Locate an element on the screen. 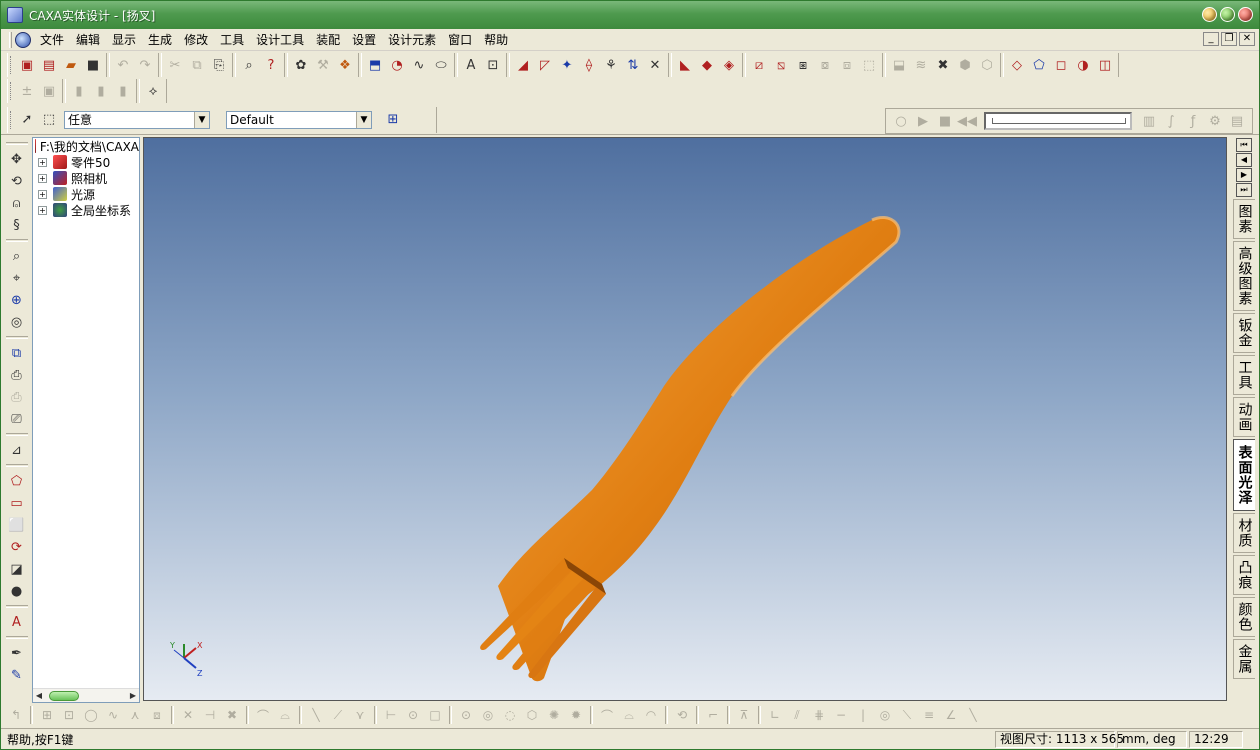 The width and height of the screenshot is (1260, 750). undo-icon: ↶ is located at coordinates (123, 65).